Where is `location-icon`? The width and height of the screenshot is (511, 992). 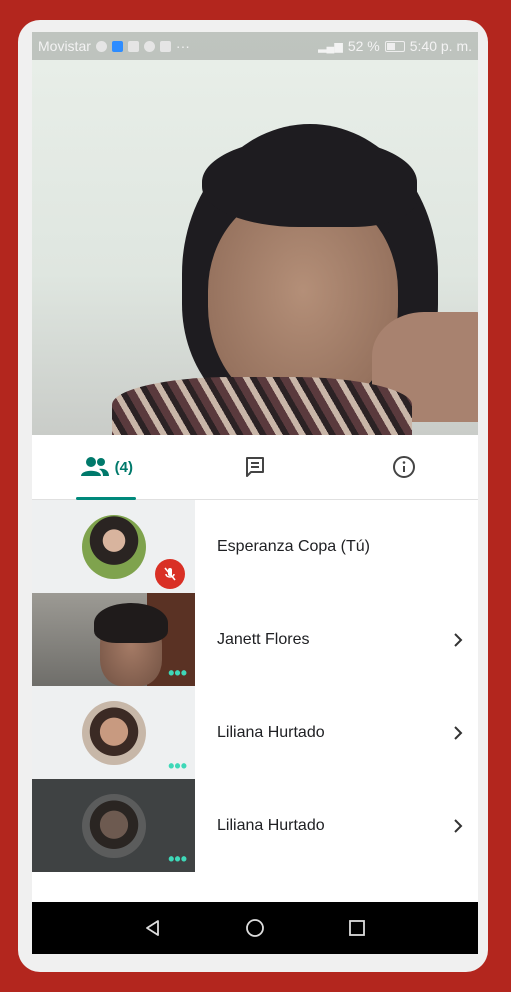 location-icon is located at coordinates (101, 46).